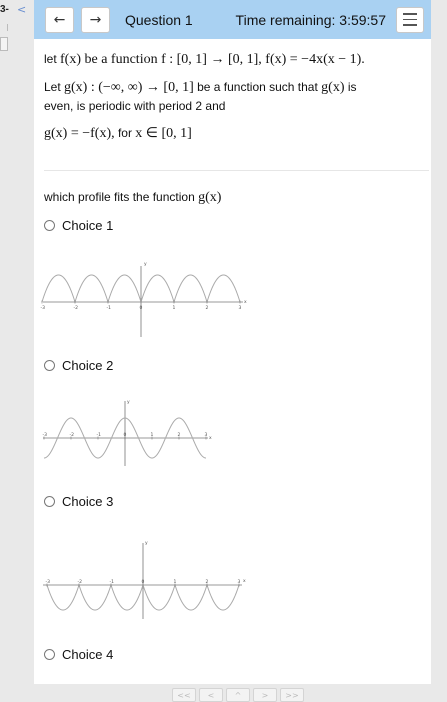 The image size is (447, 702). I want to click on choice-3-graph: x y -3 -2 -1 0 1 2 3, so click(144, 580).